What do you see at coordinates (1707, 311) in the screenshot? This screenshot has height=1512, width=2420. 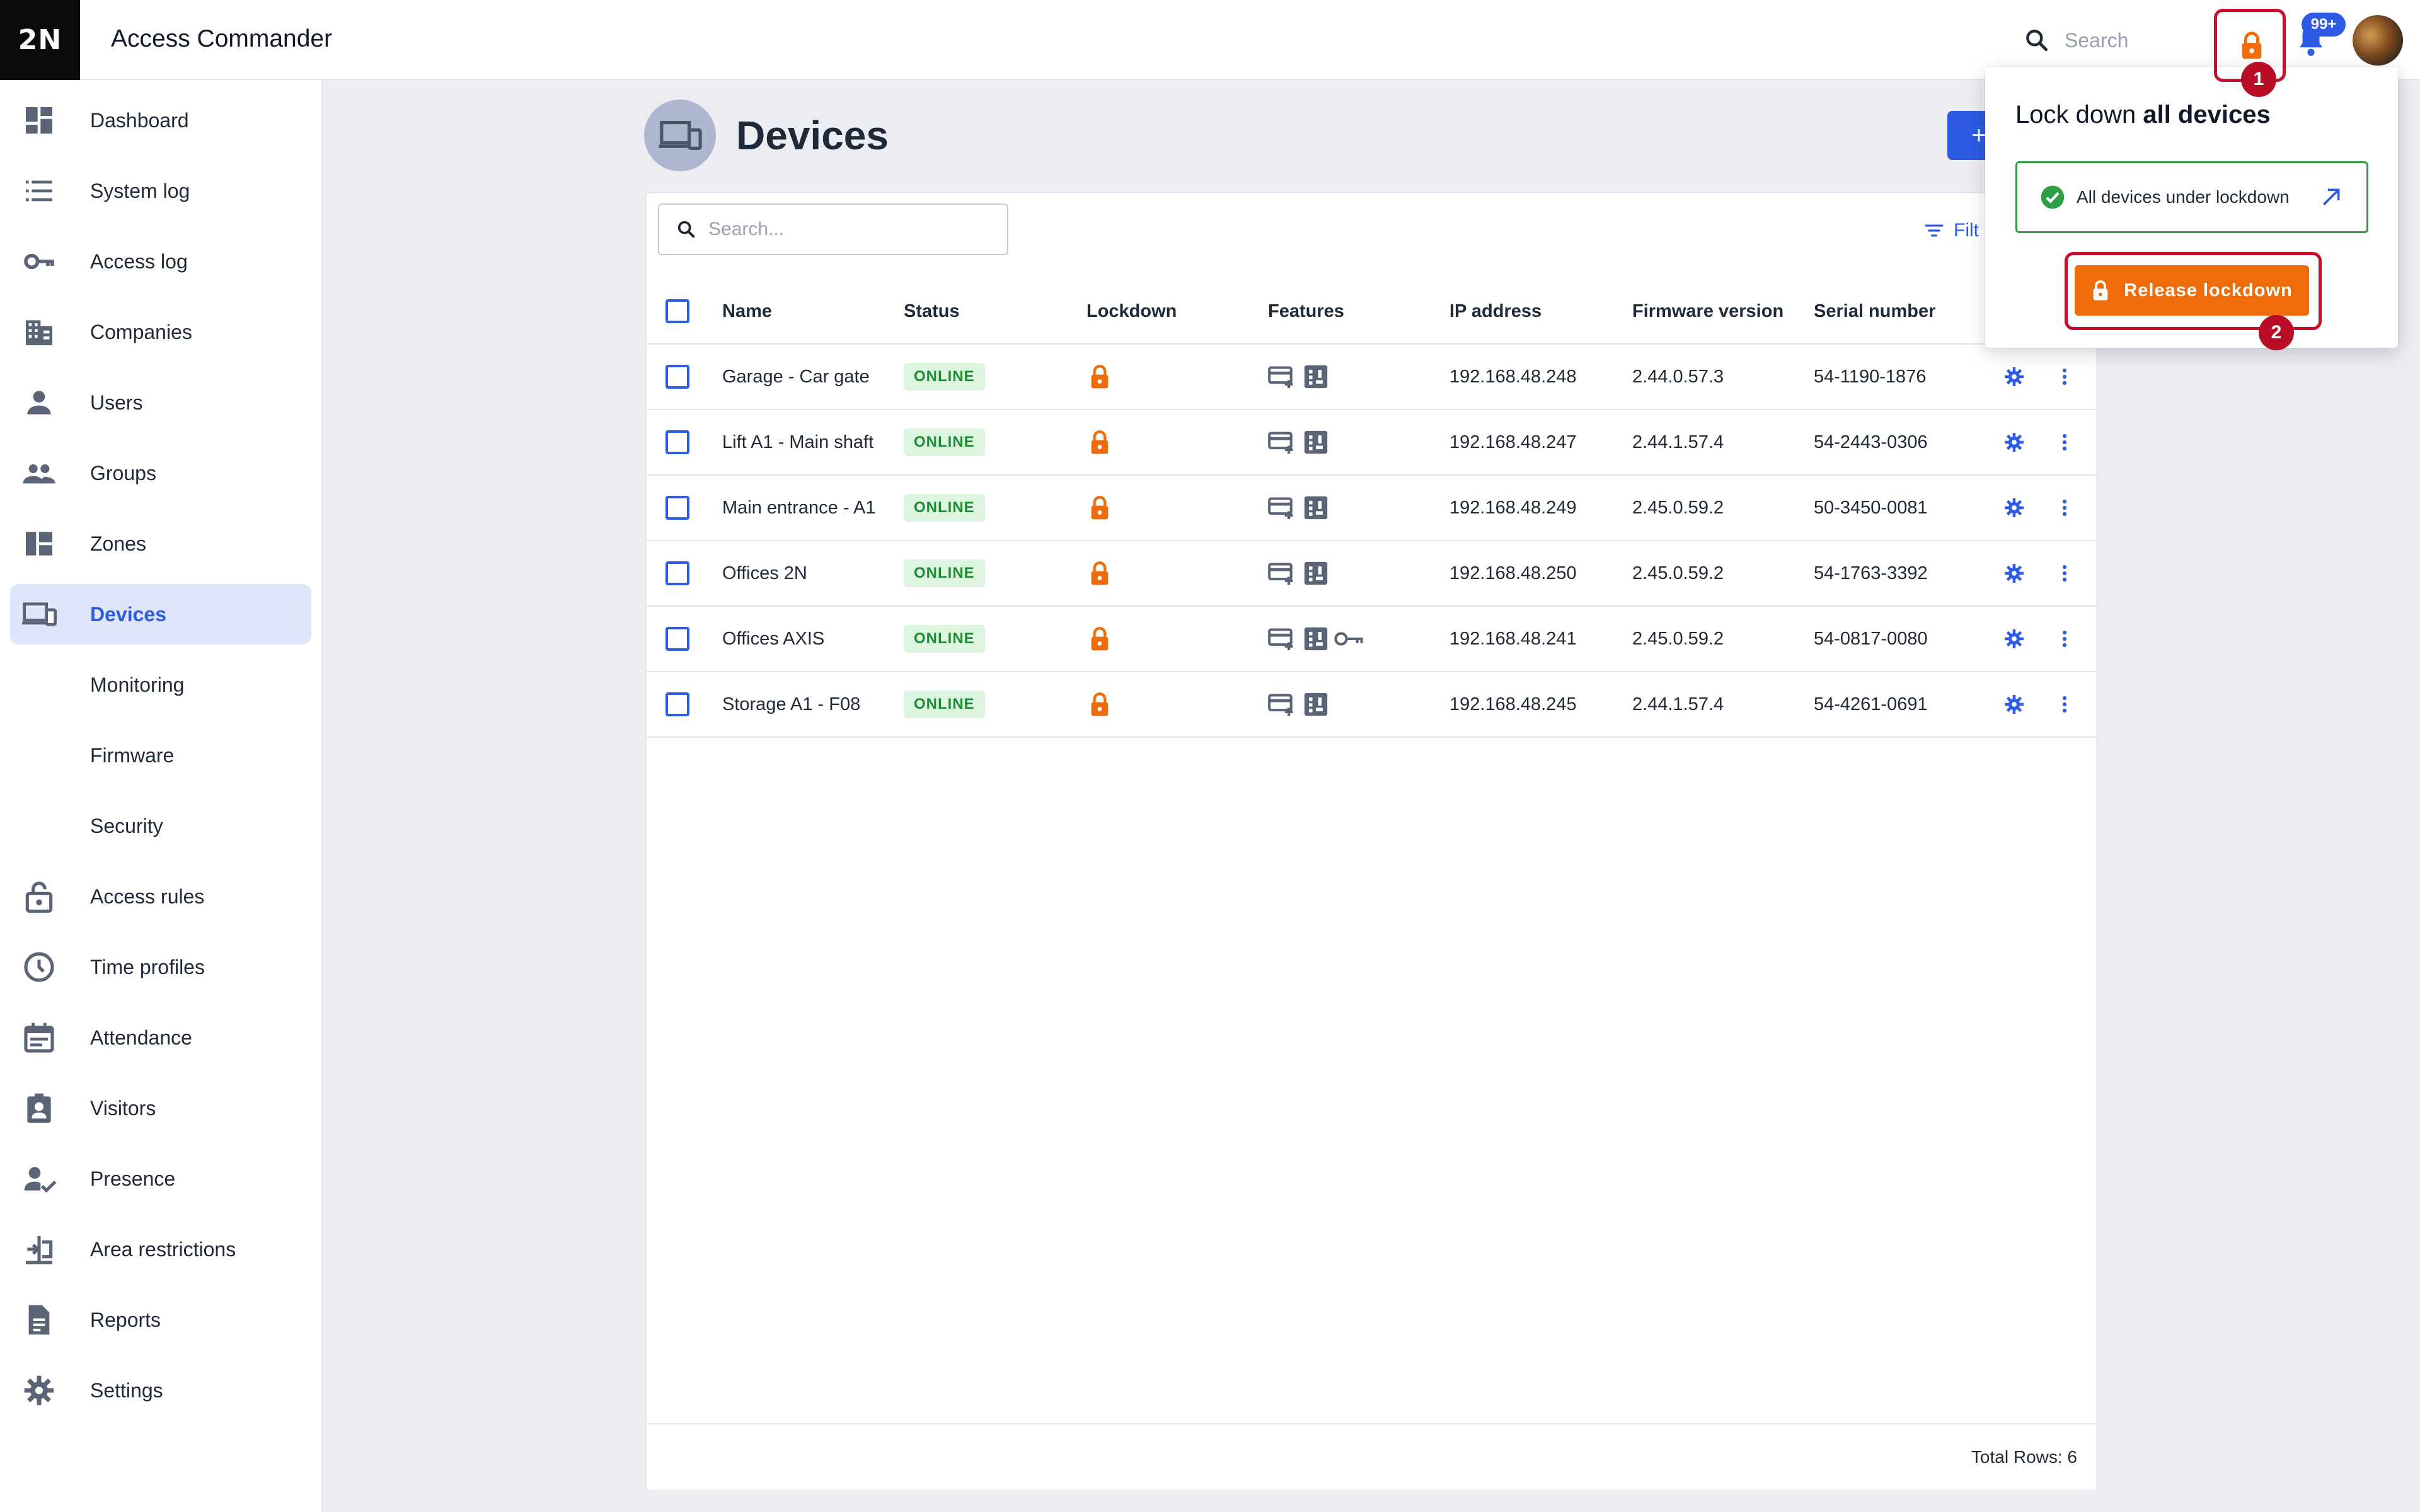 I see `column-header-firmware: Firmware version` at bounding box center [1707, 311].